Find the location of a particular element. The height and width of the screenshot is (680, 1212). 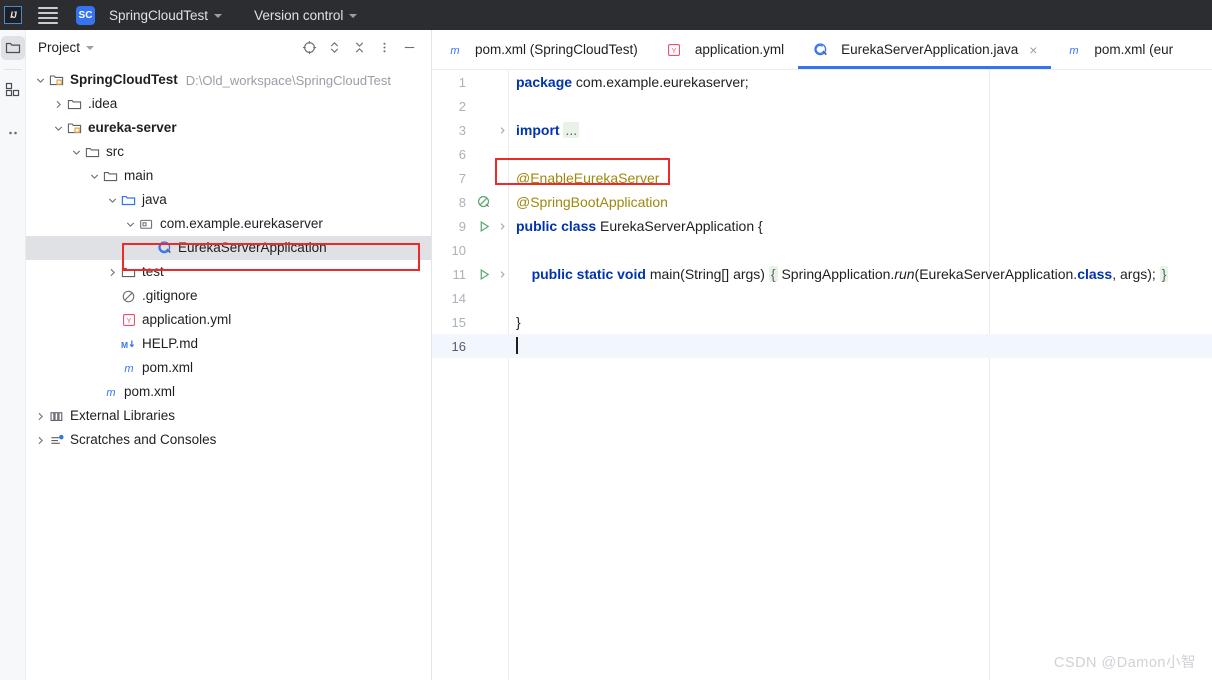

tab-pom-xml-eureka: m pom.xml (eur is located at coordinates (1119, 49).